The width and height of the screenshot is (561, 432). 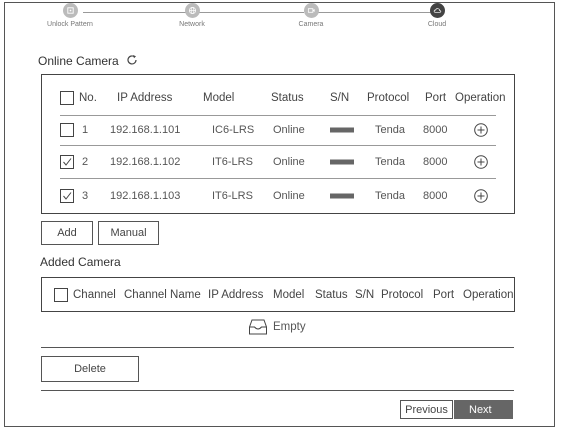 I want to click on added-camera-title: Added Camera, so click(x=80, y=262).